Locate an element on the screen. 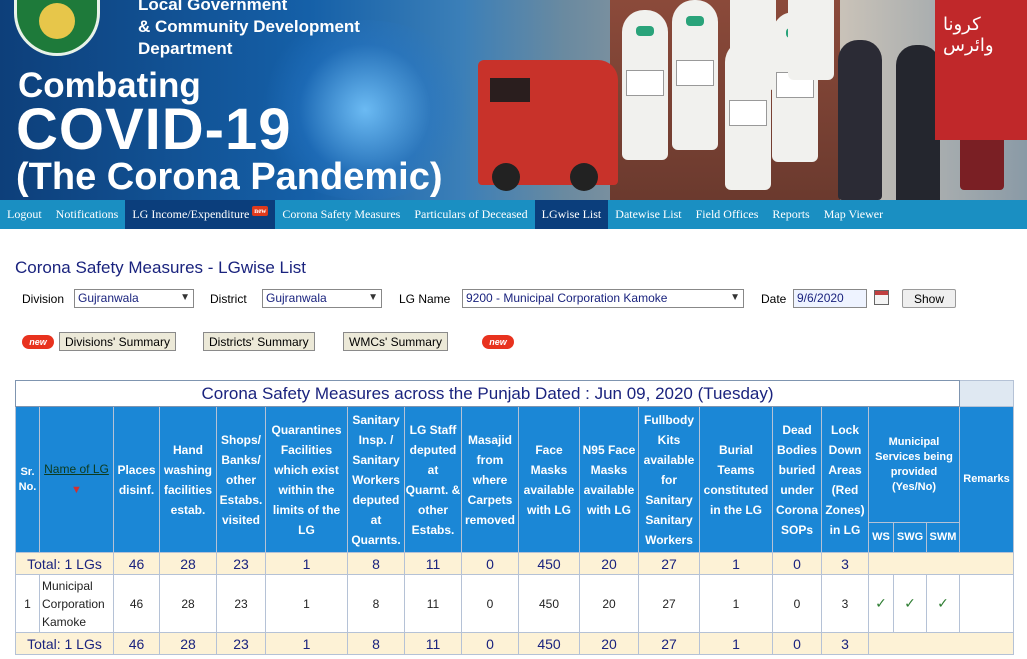  nav-map-viewer: Map Viewer is located at coordinates (853, 214).